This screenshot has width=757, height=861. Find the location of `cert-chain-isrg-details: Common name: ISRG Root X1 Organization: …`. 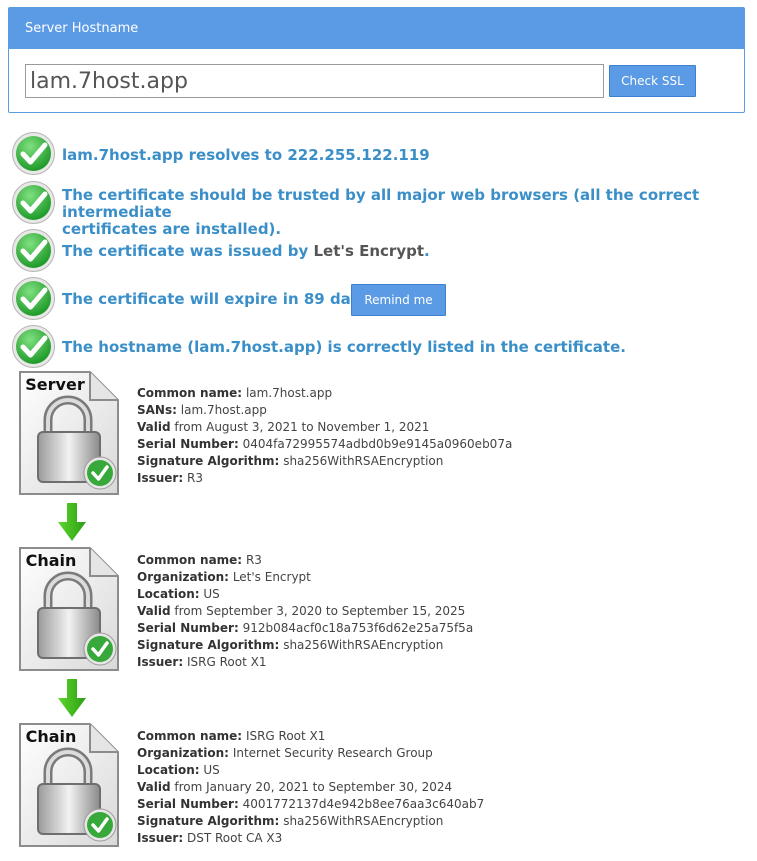

cert-chain-isrg-details: Common name: ISRG Root X1 Organization: … is located at coordinates (310, 787).